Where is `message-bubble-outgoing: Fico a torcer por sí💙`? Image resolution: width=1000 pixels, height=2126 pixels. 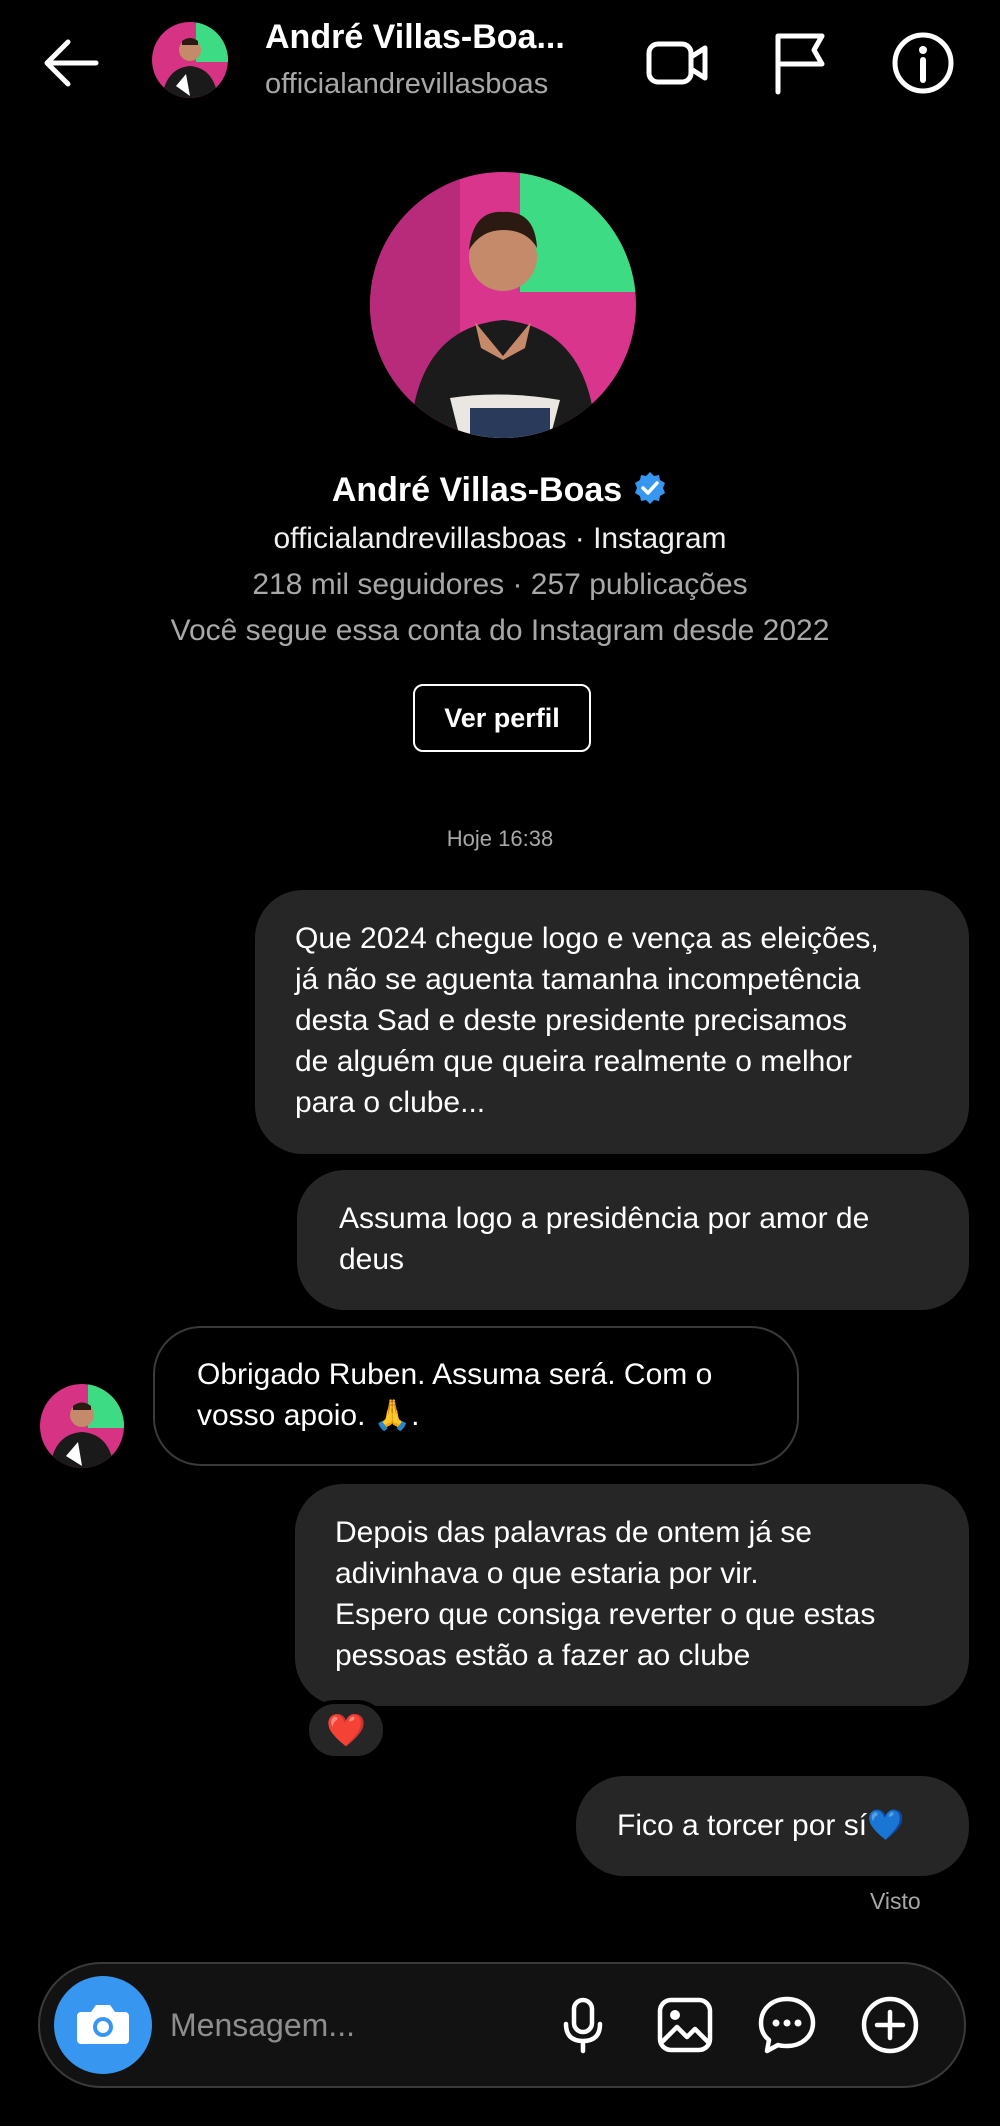 message-bubble-outgoing: Fico a torcer por sí💙 is located at coordinates (772, 1826).